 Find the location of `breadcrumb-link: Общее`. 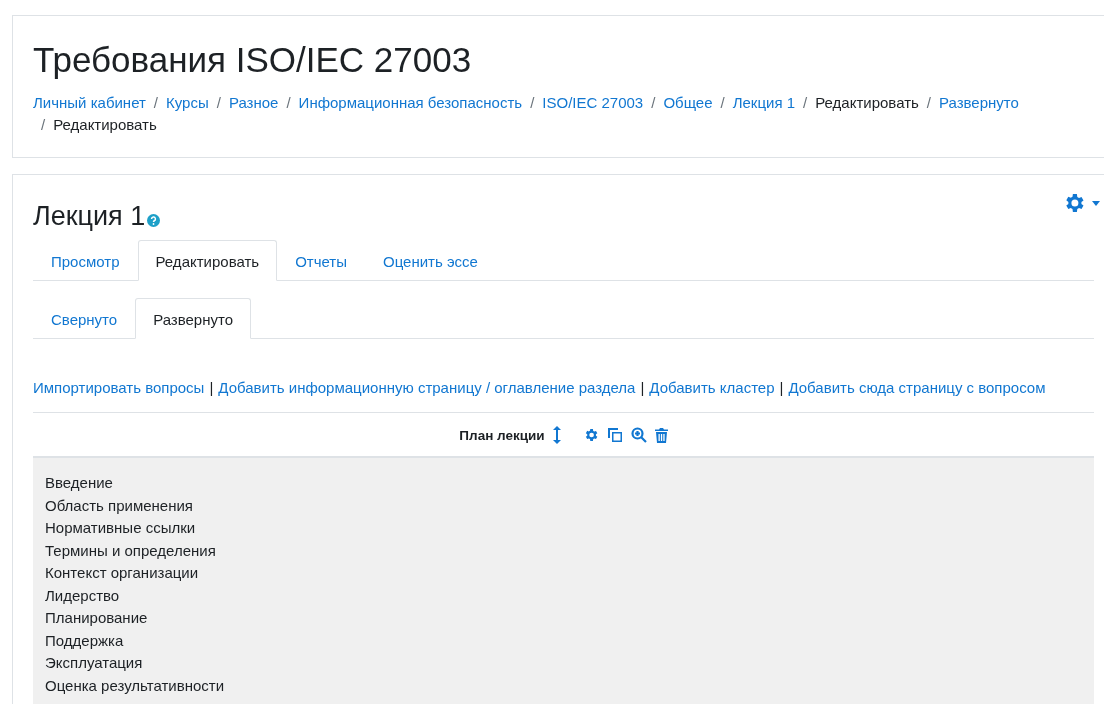

breadcrumb-link: Общее is located at coordinates (688, 102).